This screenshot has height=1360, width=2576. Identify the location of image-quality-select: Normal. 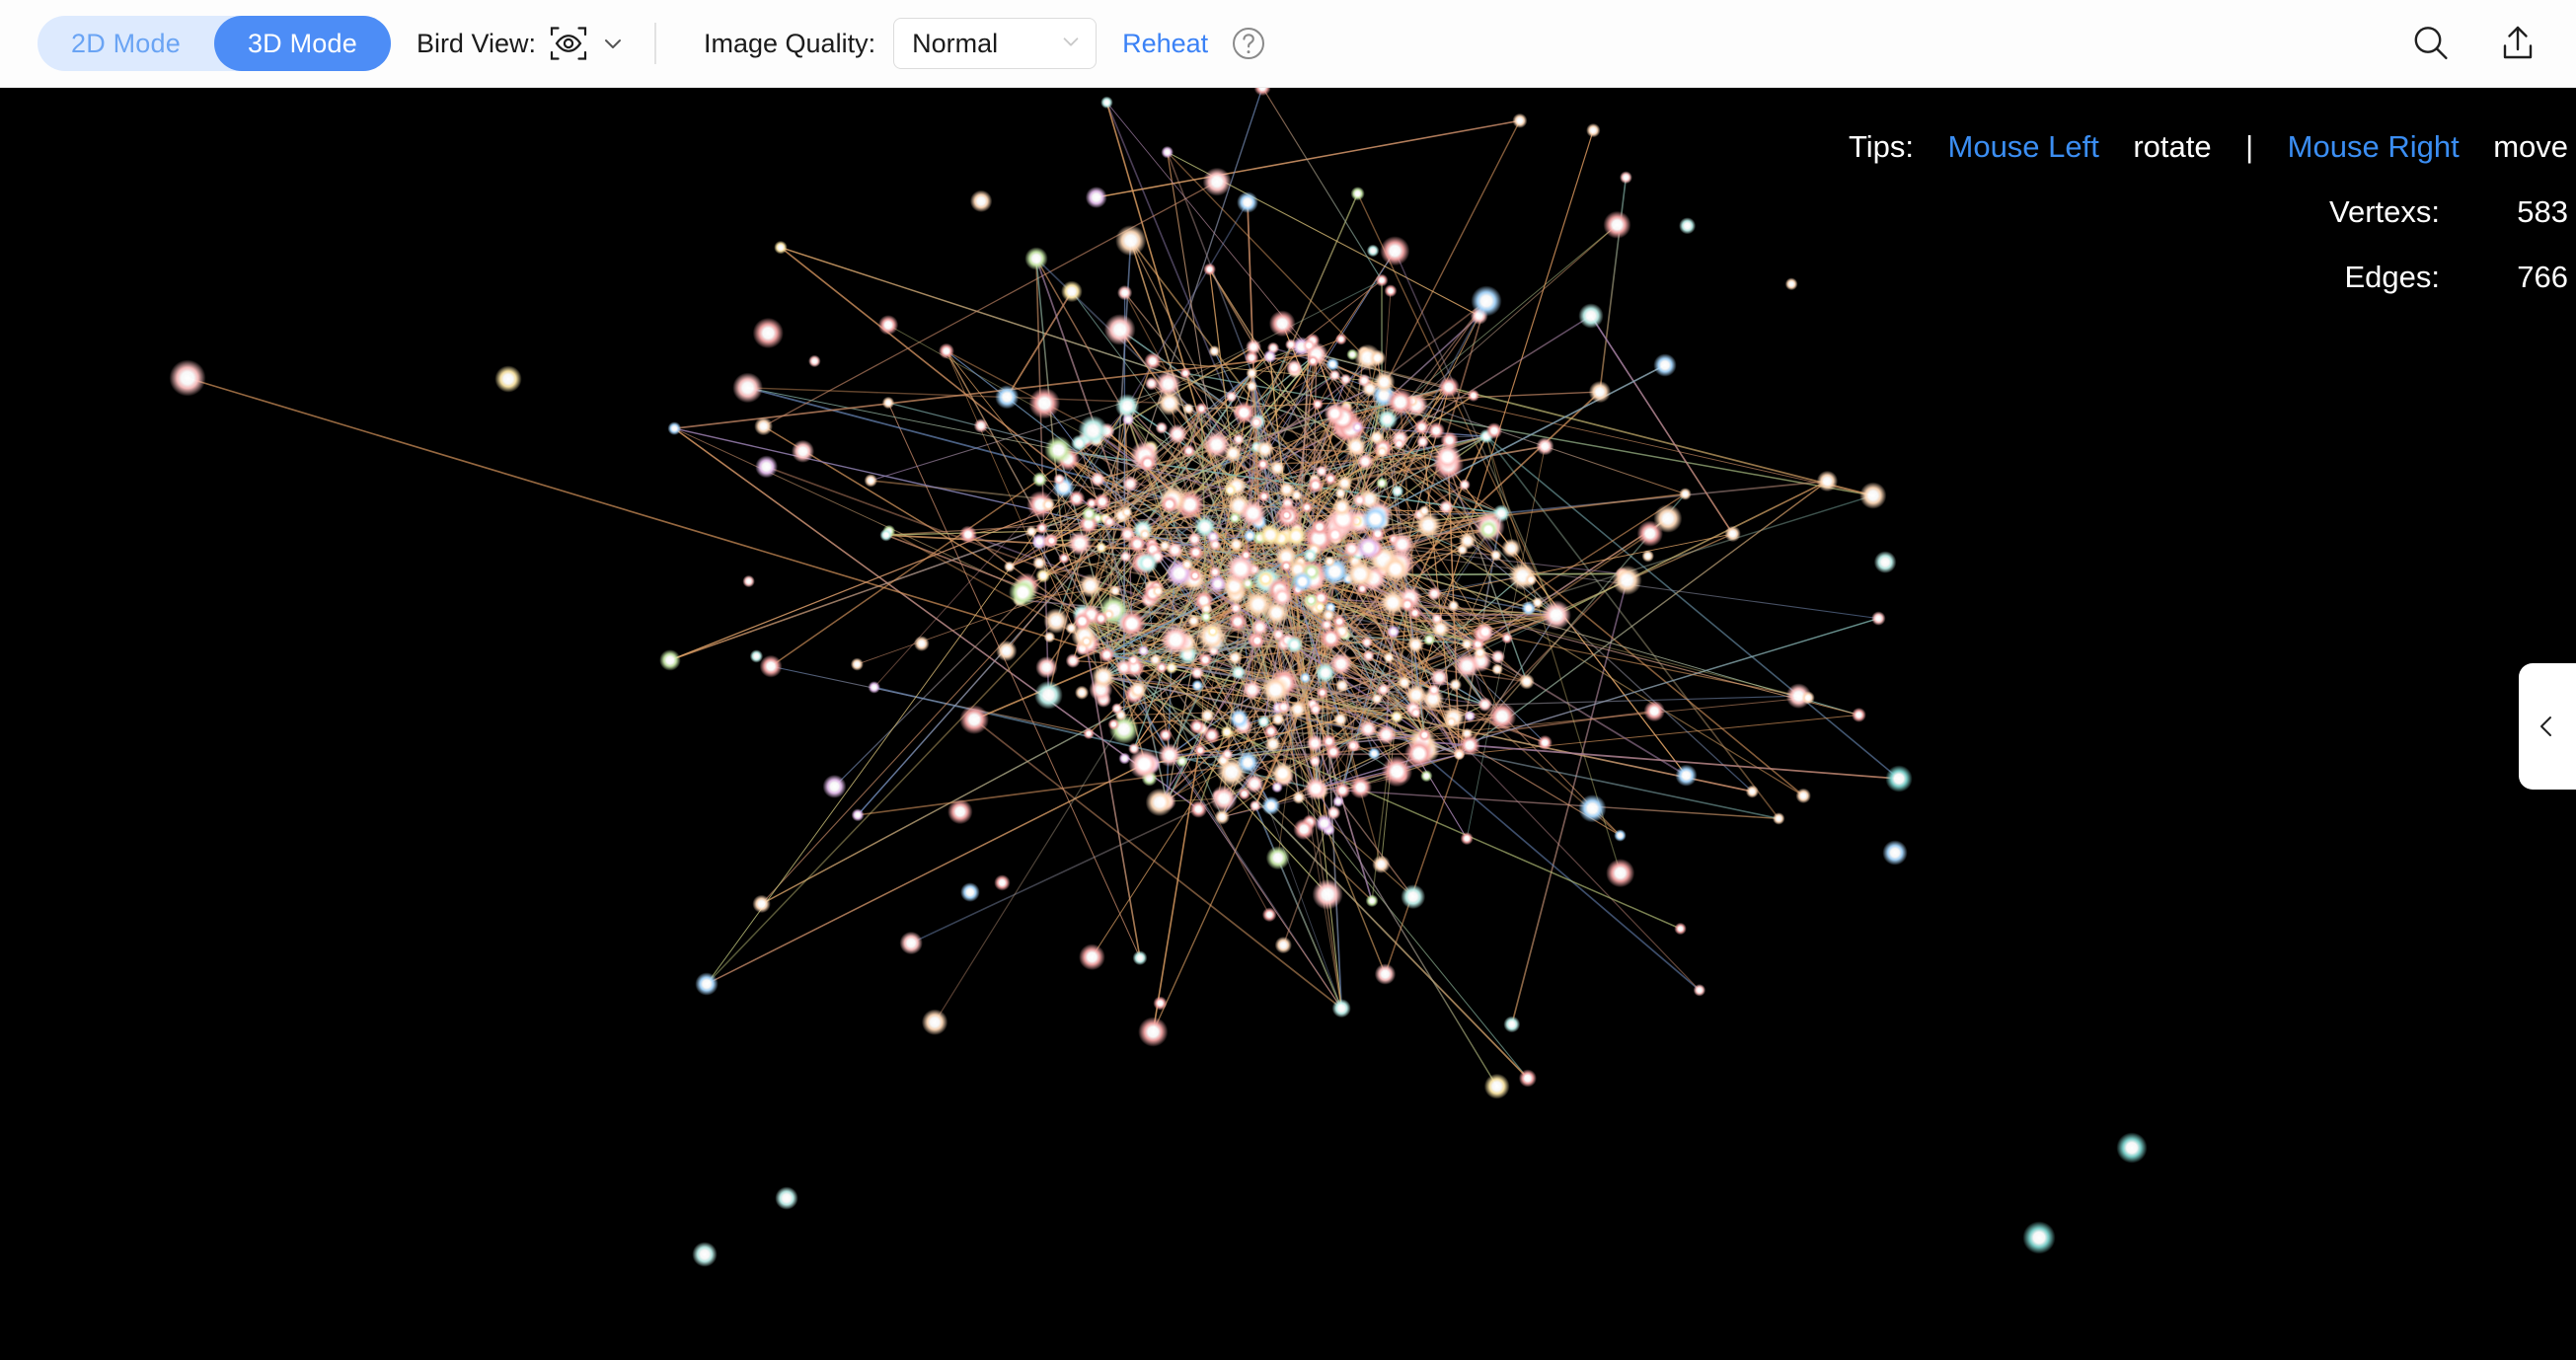
(995, 43).